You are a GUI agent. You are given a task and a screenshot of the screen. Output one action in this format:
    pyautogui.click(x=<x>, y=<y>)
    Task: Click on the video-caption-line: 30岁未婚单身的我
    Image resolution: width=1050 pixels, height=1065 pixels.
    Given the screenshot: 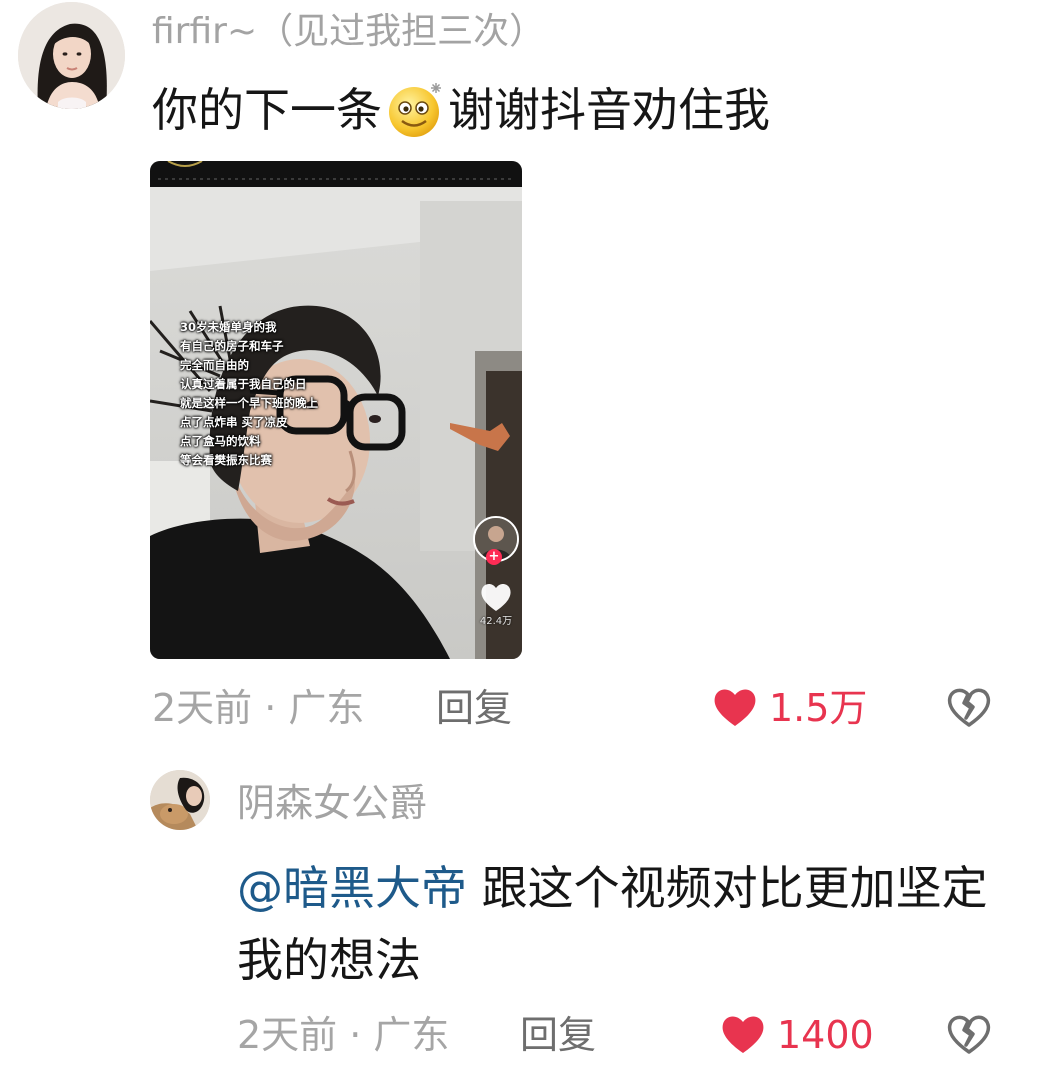 What is the action you would take?
    pyautogui.click(x=228, y=327)
    